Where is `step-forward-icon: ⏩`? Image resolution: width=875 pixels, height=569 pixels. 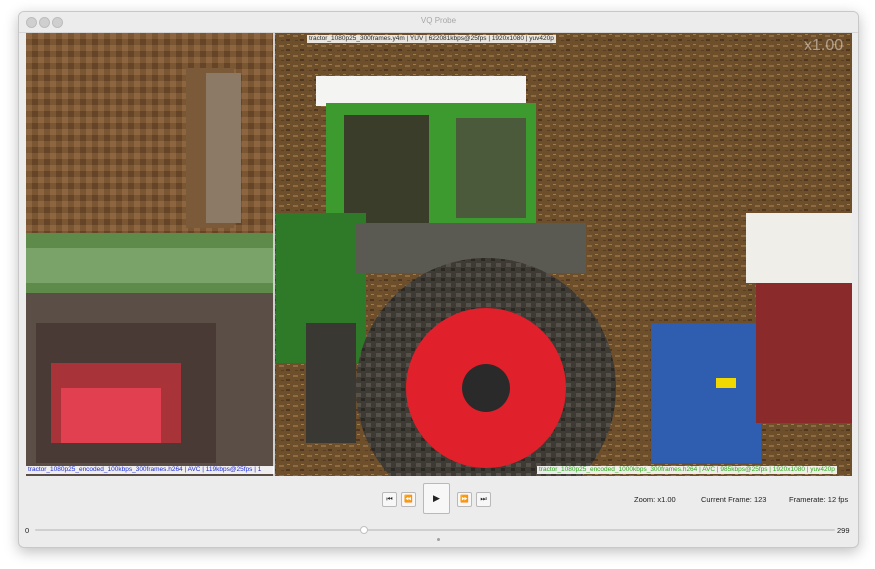 step-forward-icon: ⏩ is located at coordinates (464, 499).